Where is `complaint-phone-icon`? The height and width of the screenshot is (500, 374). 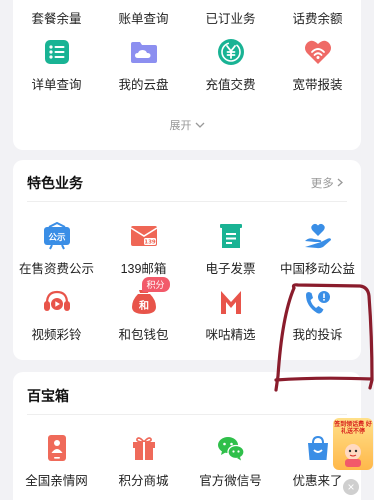 complaint-phone-icon is located at coordinates (318, 302).